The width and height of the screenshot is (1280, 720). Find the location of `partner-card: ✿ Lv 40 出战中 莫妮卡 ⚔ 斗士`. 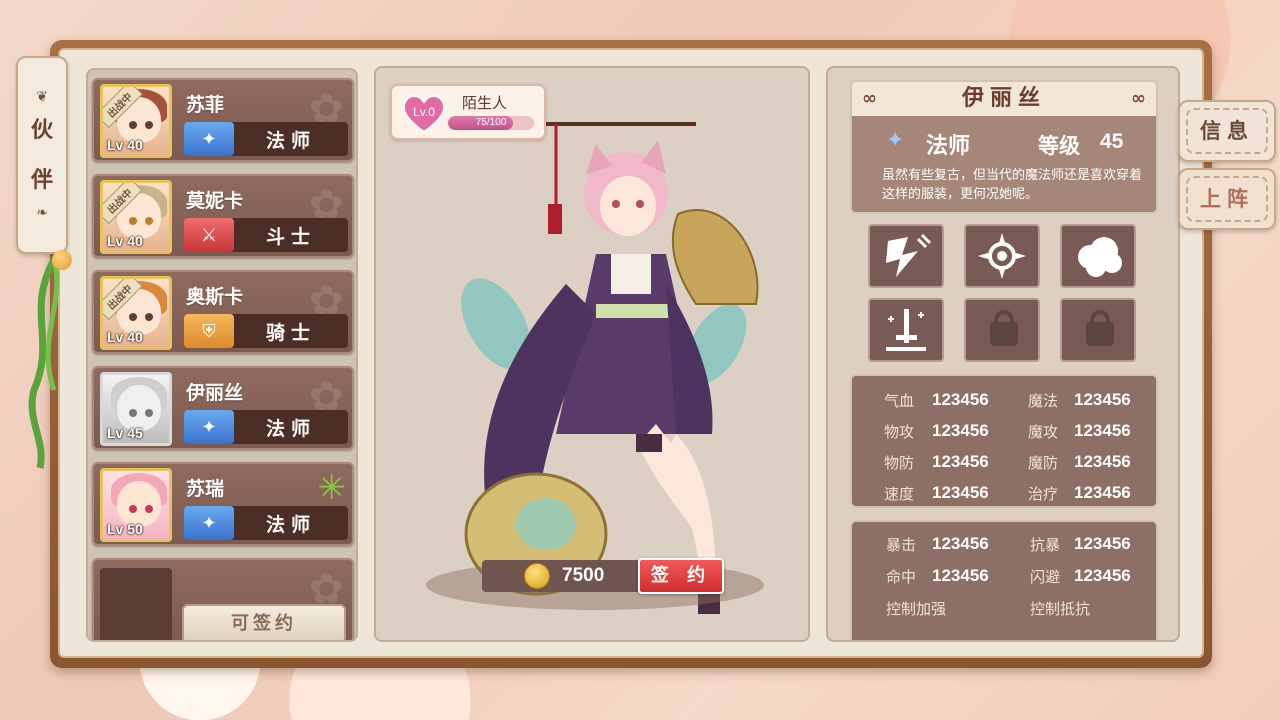

partner-card: ✿ Lv 40 出战中 莫妮卡 ⚔ 斗士 is located at coordinates (223, 216).